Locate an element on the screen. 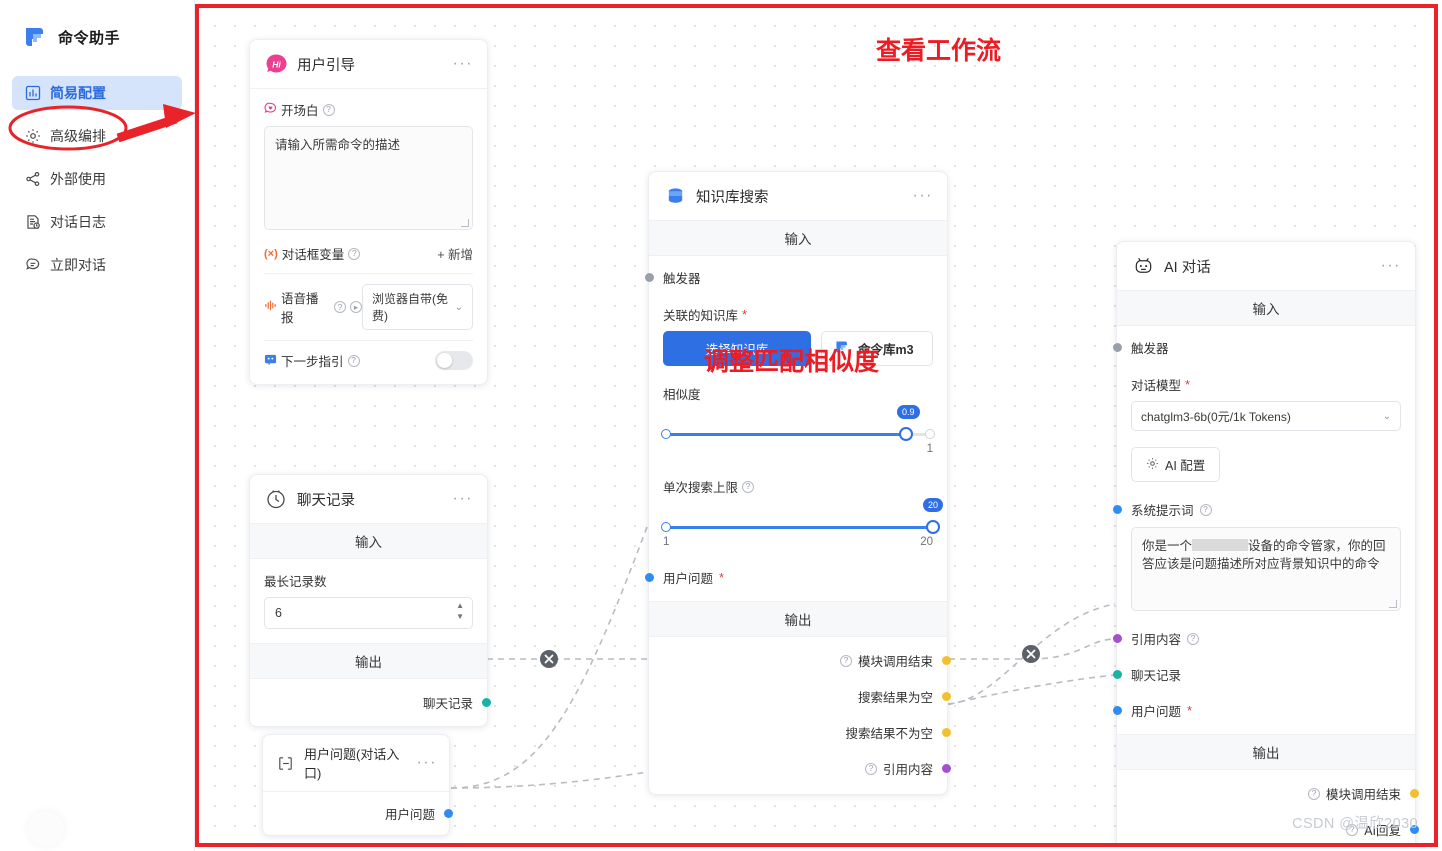 The height and width of the screenshot is (851, 1442). add-variable-button: + 新增 is located at coordinates (455, 253).